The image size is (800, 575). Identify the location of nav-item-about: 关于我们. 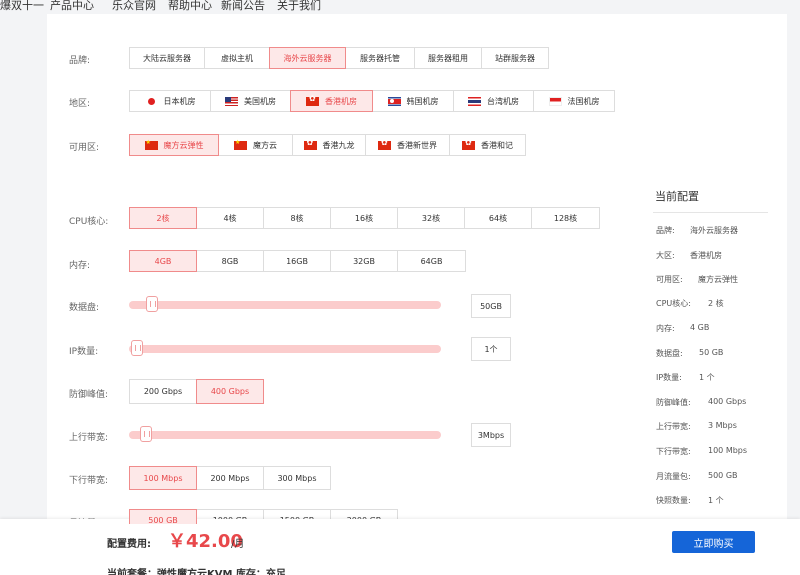
(299, 6).